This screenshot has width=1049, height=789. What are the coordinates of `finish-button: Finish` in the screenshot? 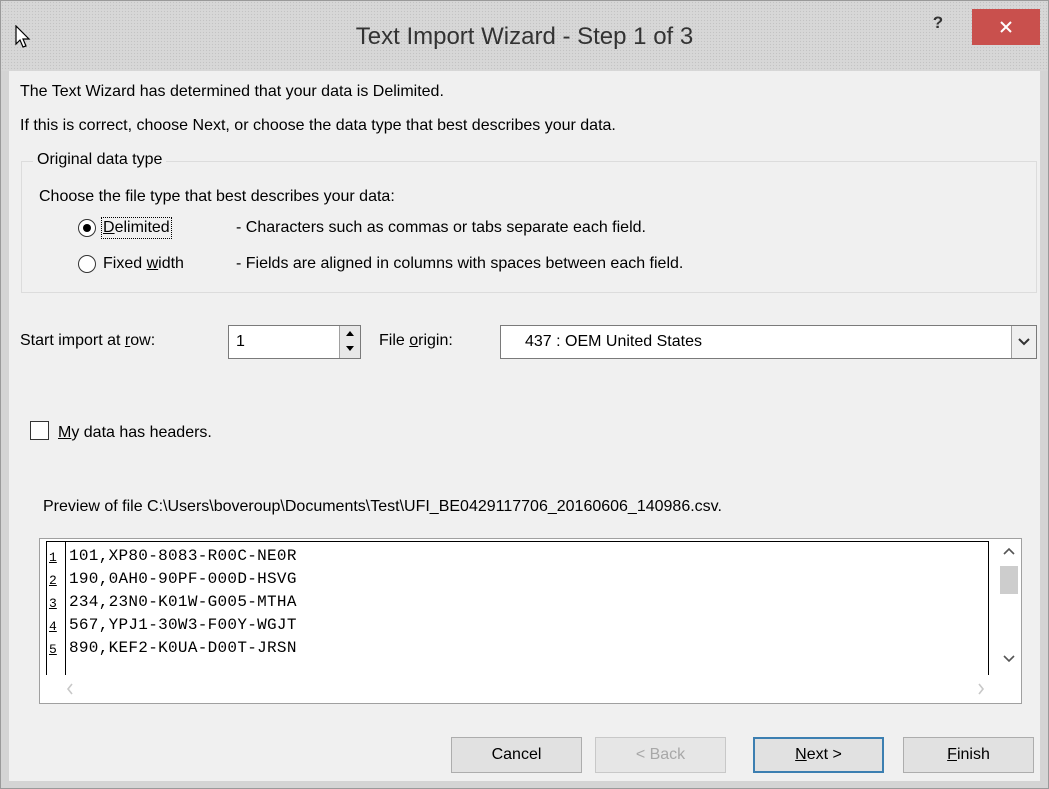 It's located at (968, 755).